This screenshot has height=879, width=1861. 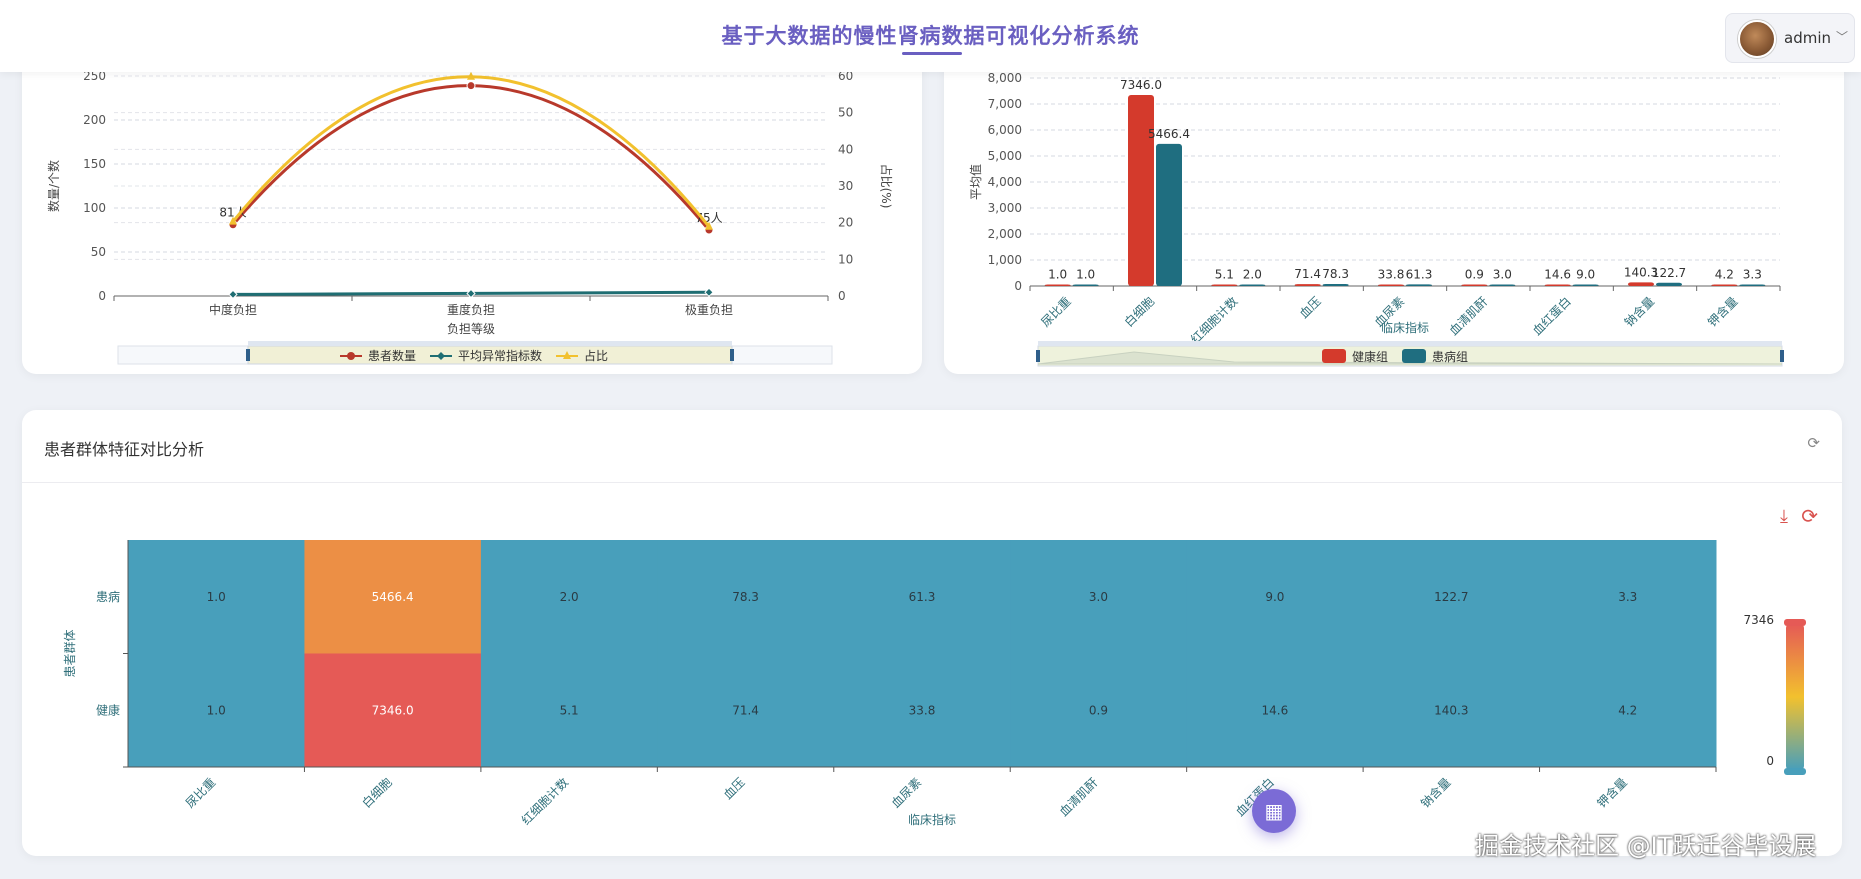 I want to click on y-tick-label: 健康, so click(x=108, y=709).